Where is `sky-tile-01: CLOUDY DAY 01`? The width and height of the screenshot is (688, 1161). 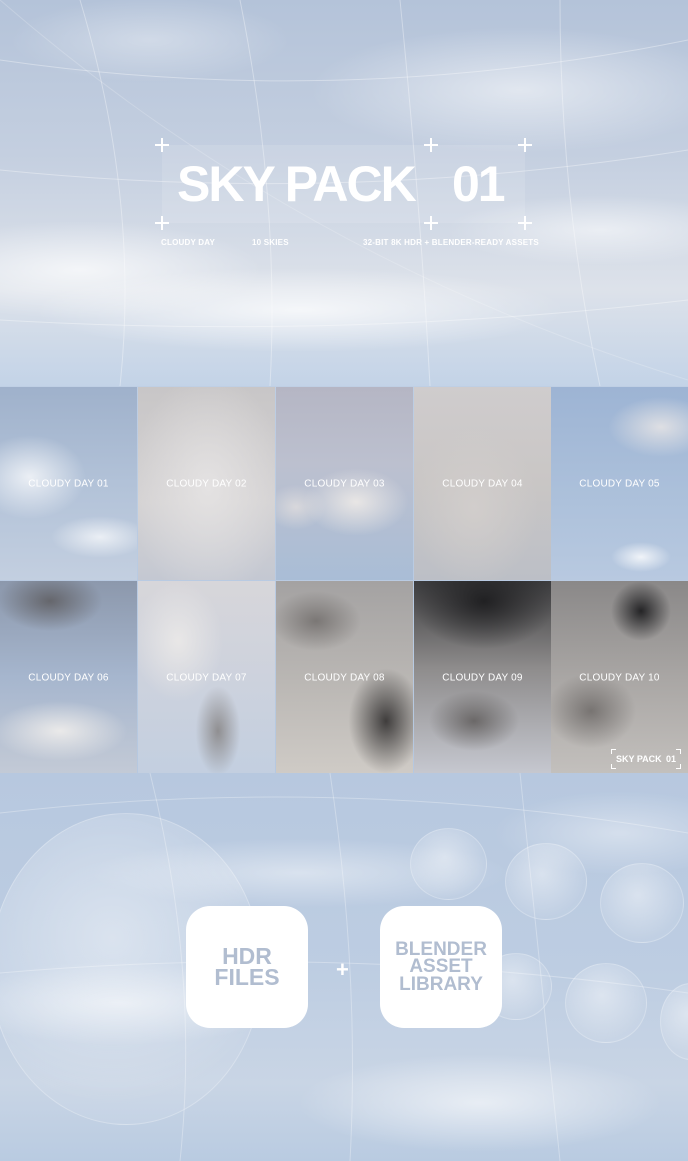 sky-tile-01: CLOUDY DAY 01 is located at coordinates (68, 483).